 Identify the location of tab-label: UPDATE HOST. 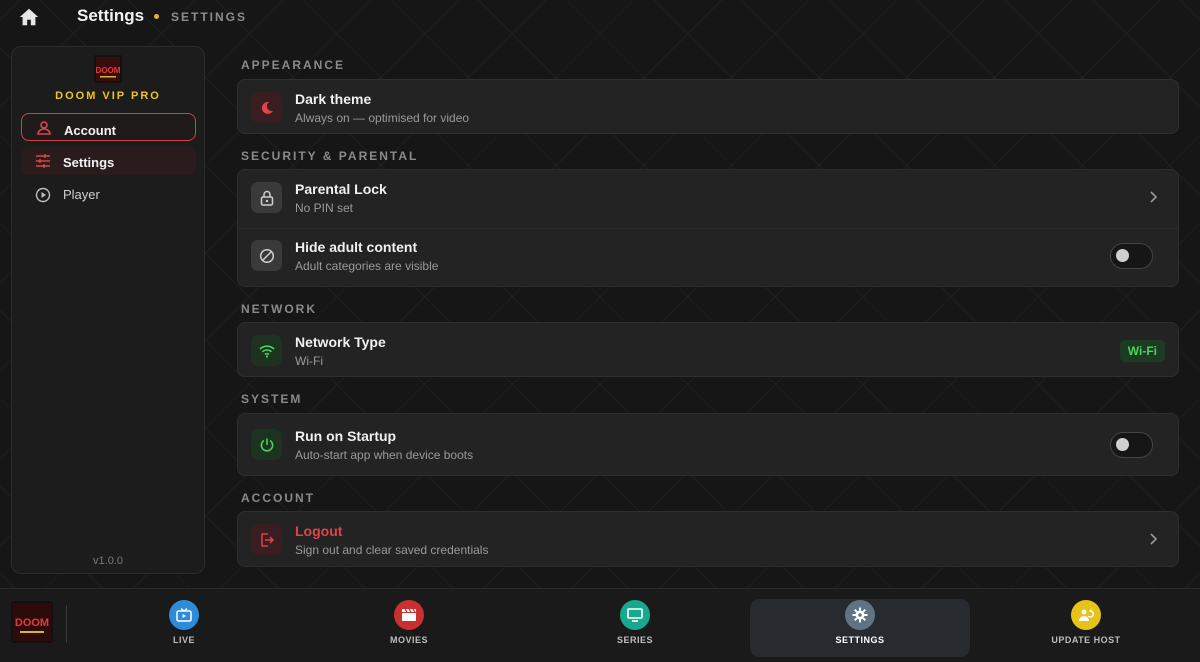
(1086, 640).